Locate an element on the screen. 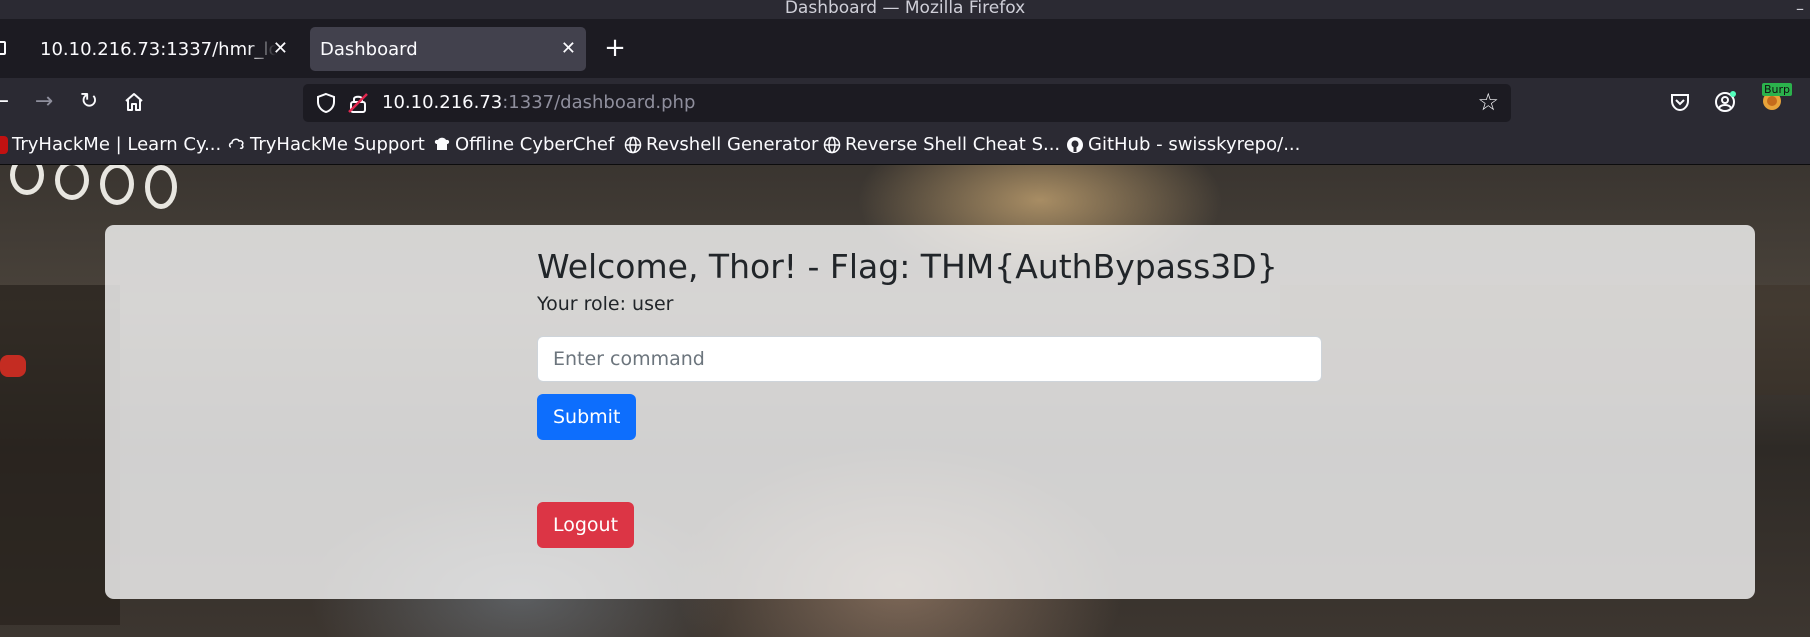  home-icon is located at coordinates (134, 102).